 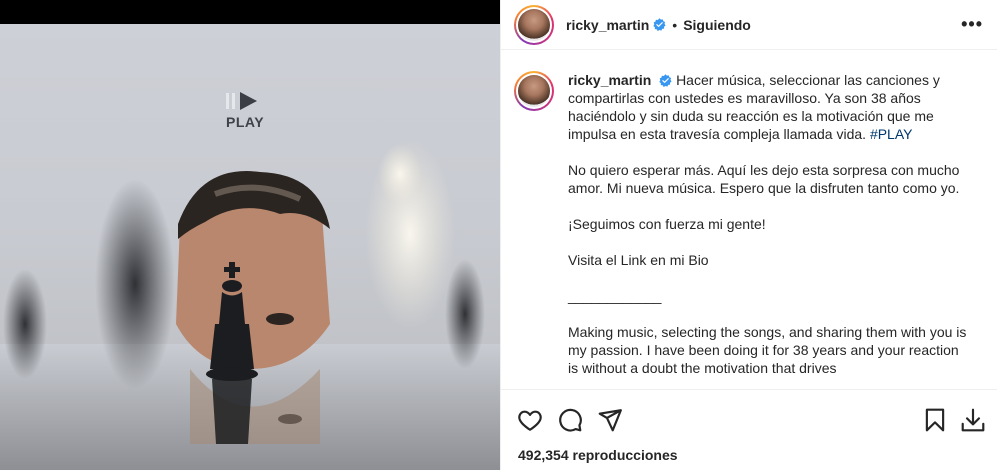 I want to click on play-logo-icon, so click(x=251, y=101).